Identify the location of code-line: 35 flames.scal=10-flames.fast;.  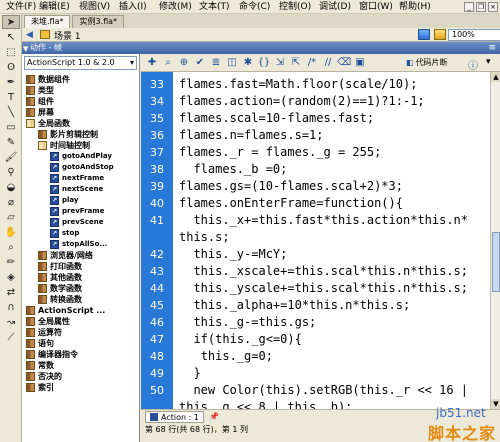
(315, 118).